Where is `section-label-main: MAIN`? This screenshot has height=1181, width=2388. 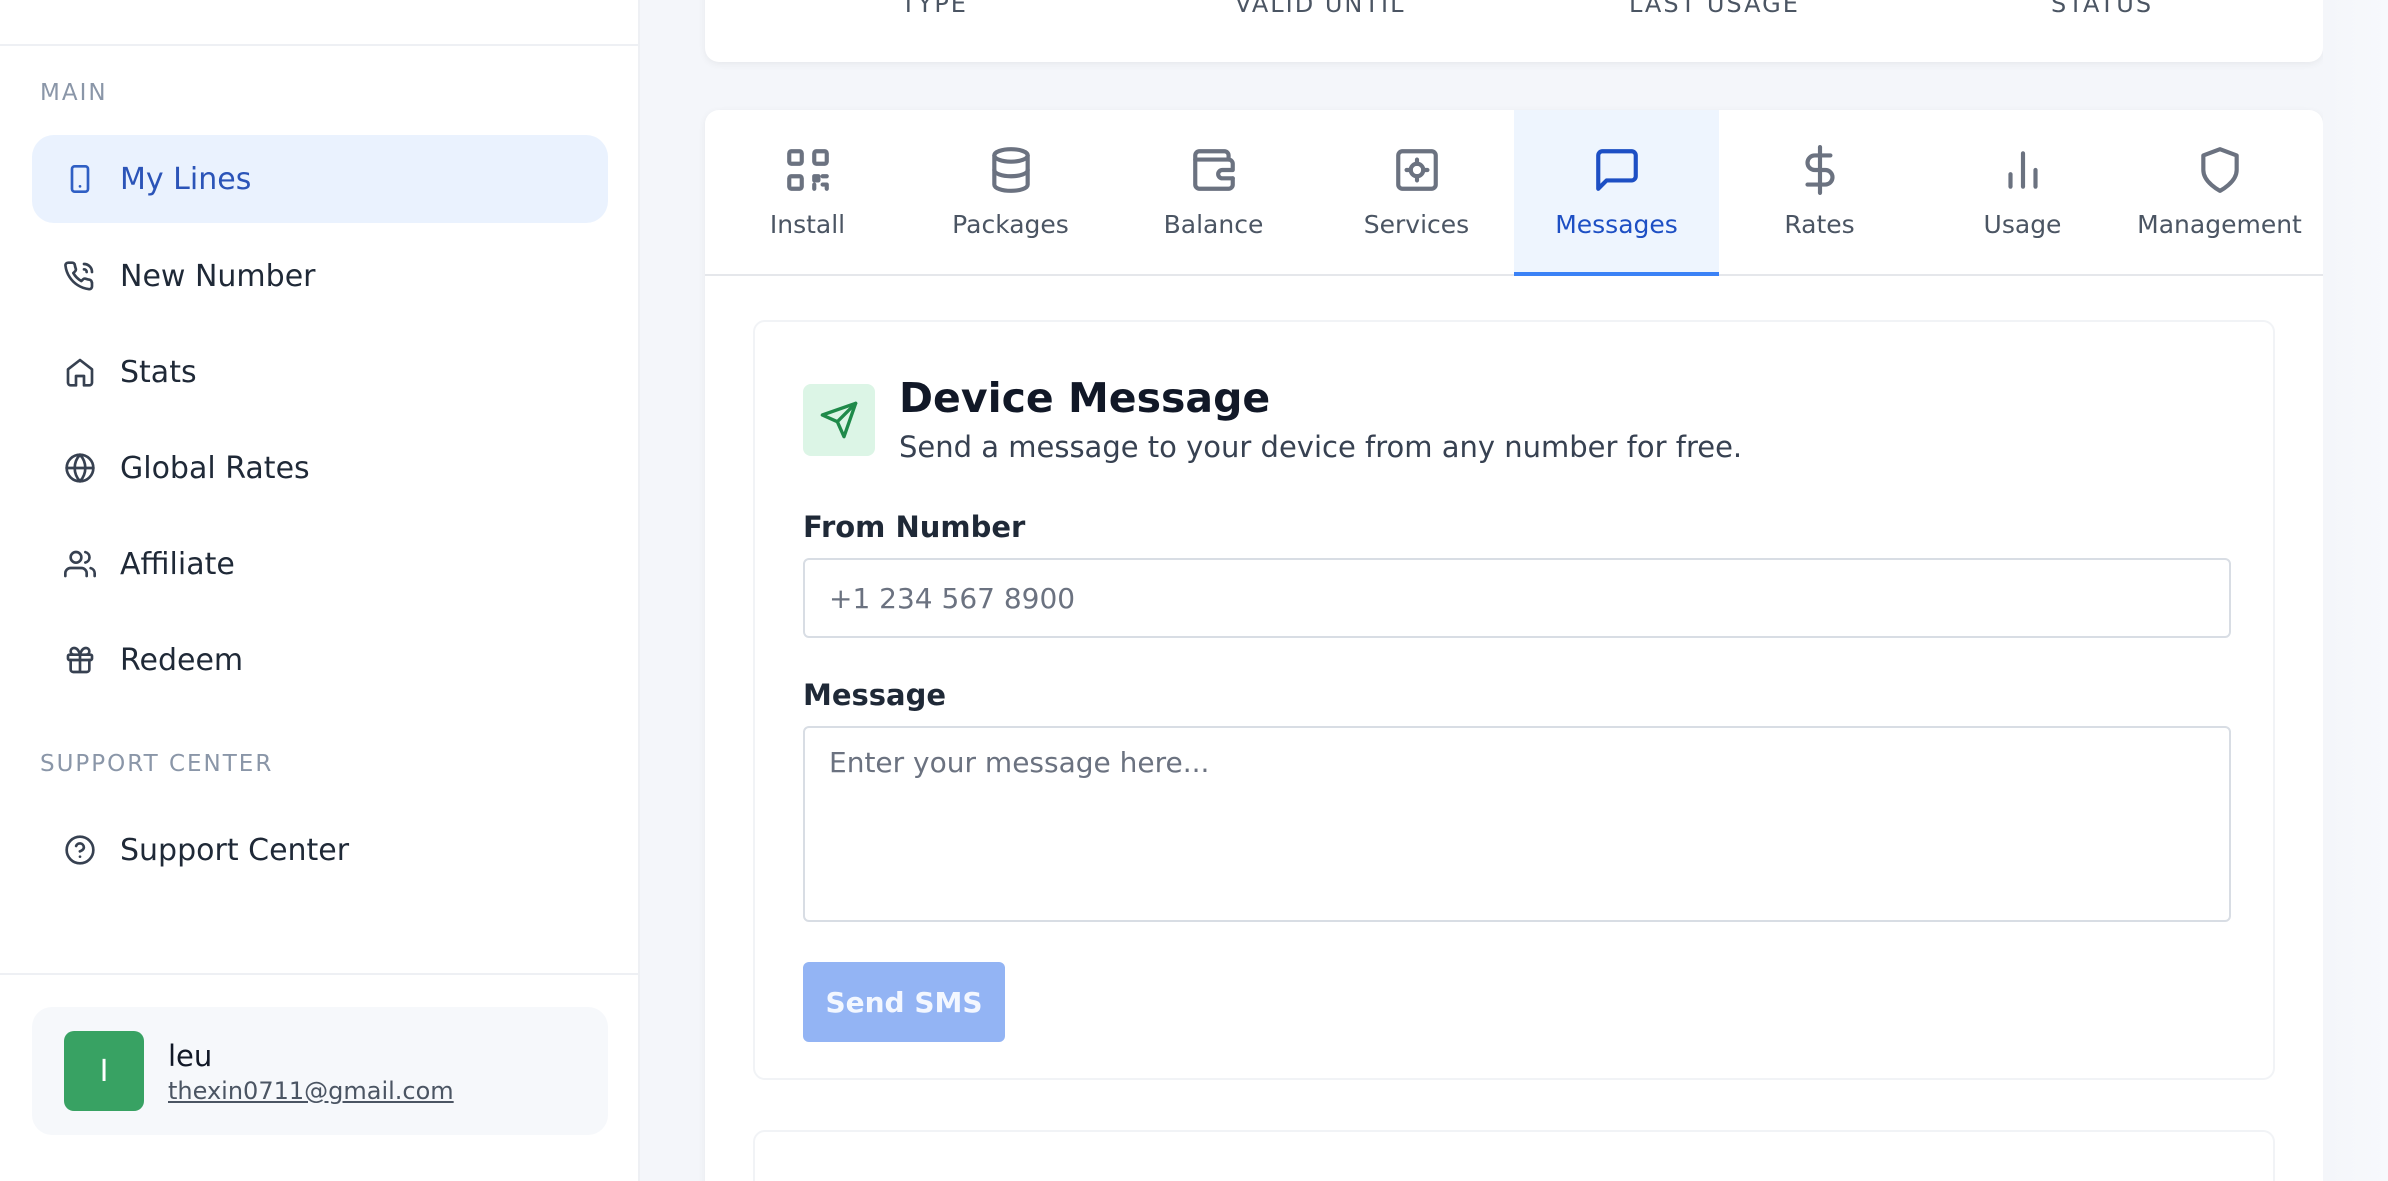
section-label-main: MAIN is located at coordinates (74, 93).